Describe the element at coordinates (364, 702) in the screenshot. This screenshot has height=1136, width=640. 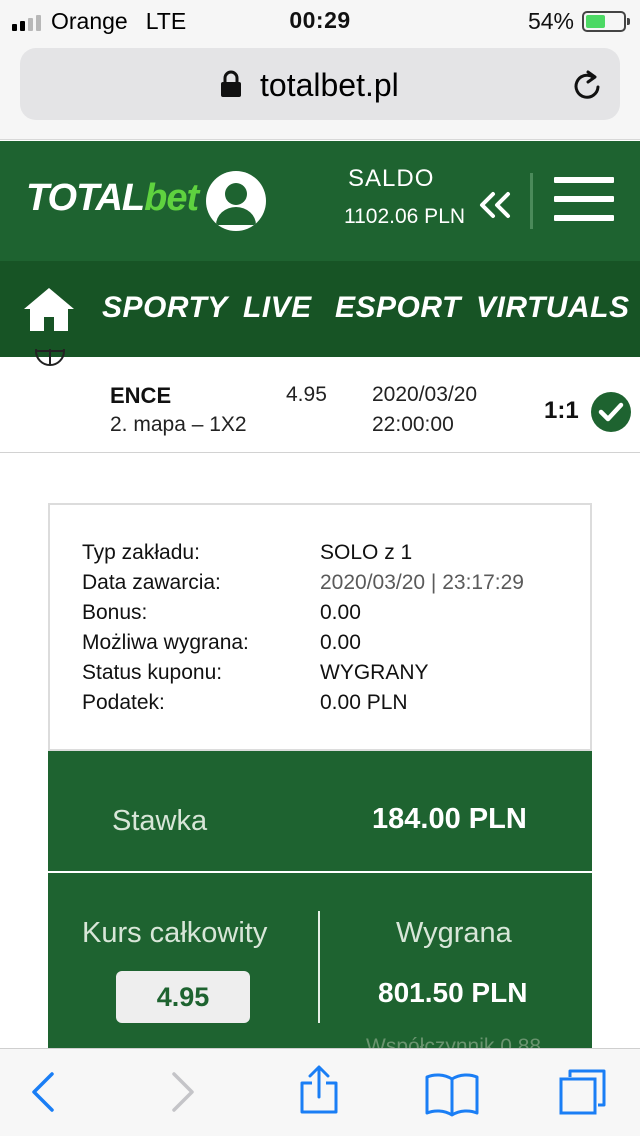
I see `detail-value: 0.00 PLN` at that location.